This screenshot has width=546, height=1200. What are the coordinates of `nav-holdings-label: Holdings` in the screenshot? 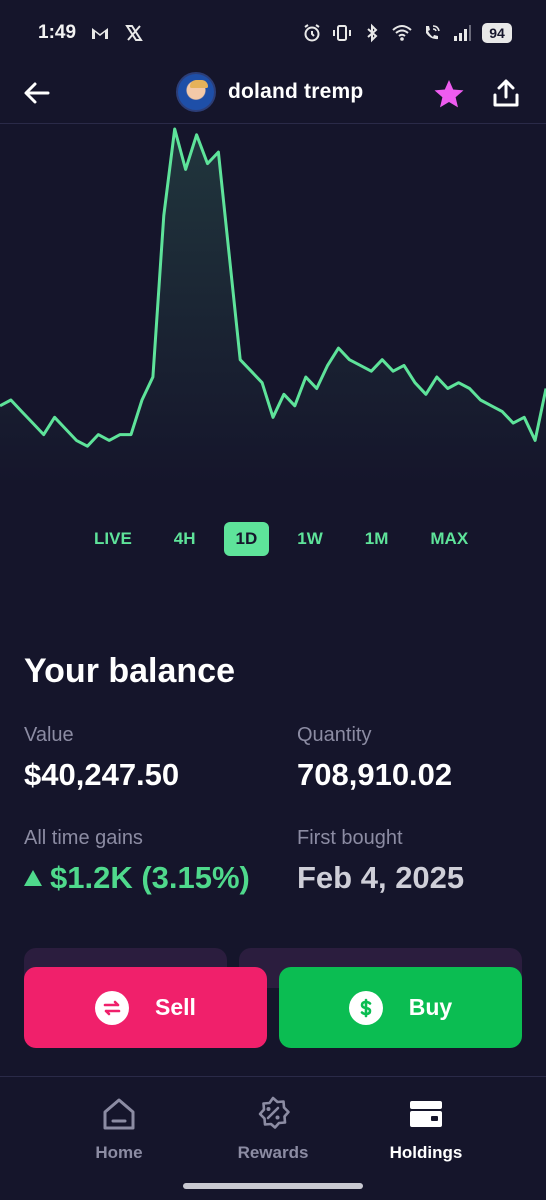 It's located at (426, 1152).